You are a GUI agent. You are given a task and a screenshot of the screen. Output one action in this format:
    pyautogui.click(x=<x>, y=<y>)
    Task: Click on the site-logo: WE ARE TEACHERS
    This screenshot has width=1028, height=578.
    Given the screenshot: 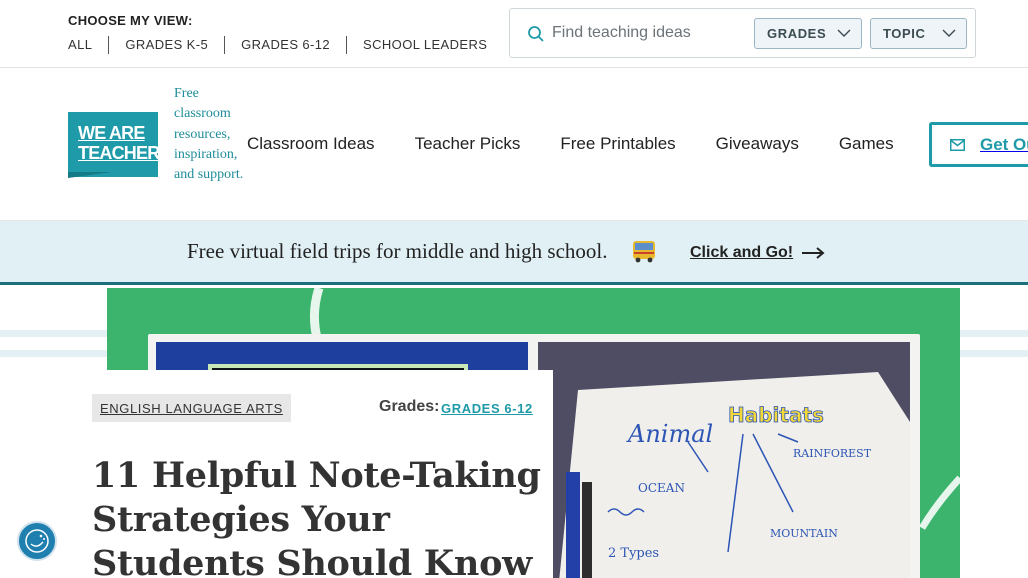 What is the action you would take?
    pyautogui.click(x=119, y=144)
    